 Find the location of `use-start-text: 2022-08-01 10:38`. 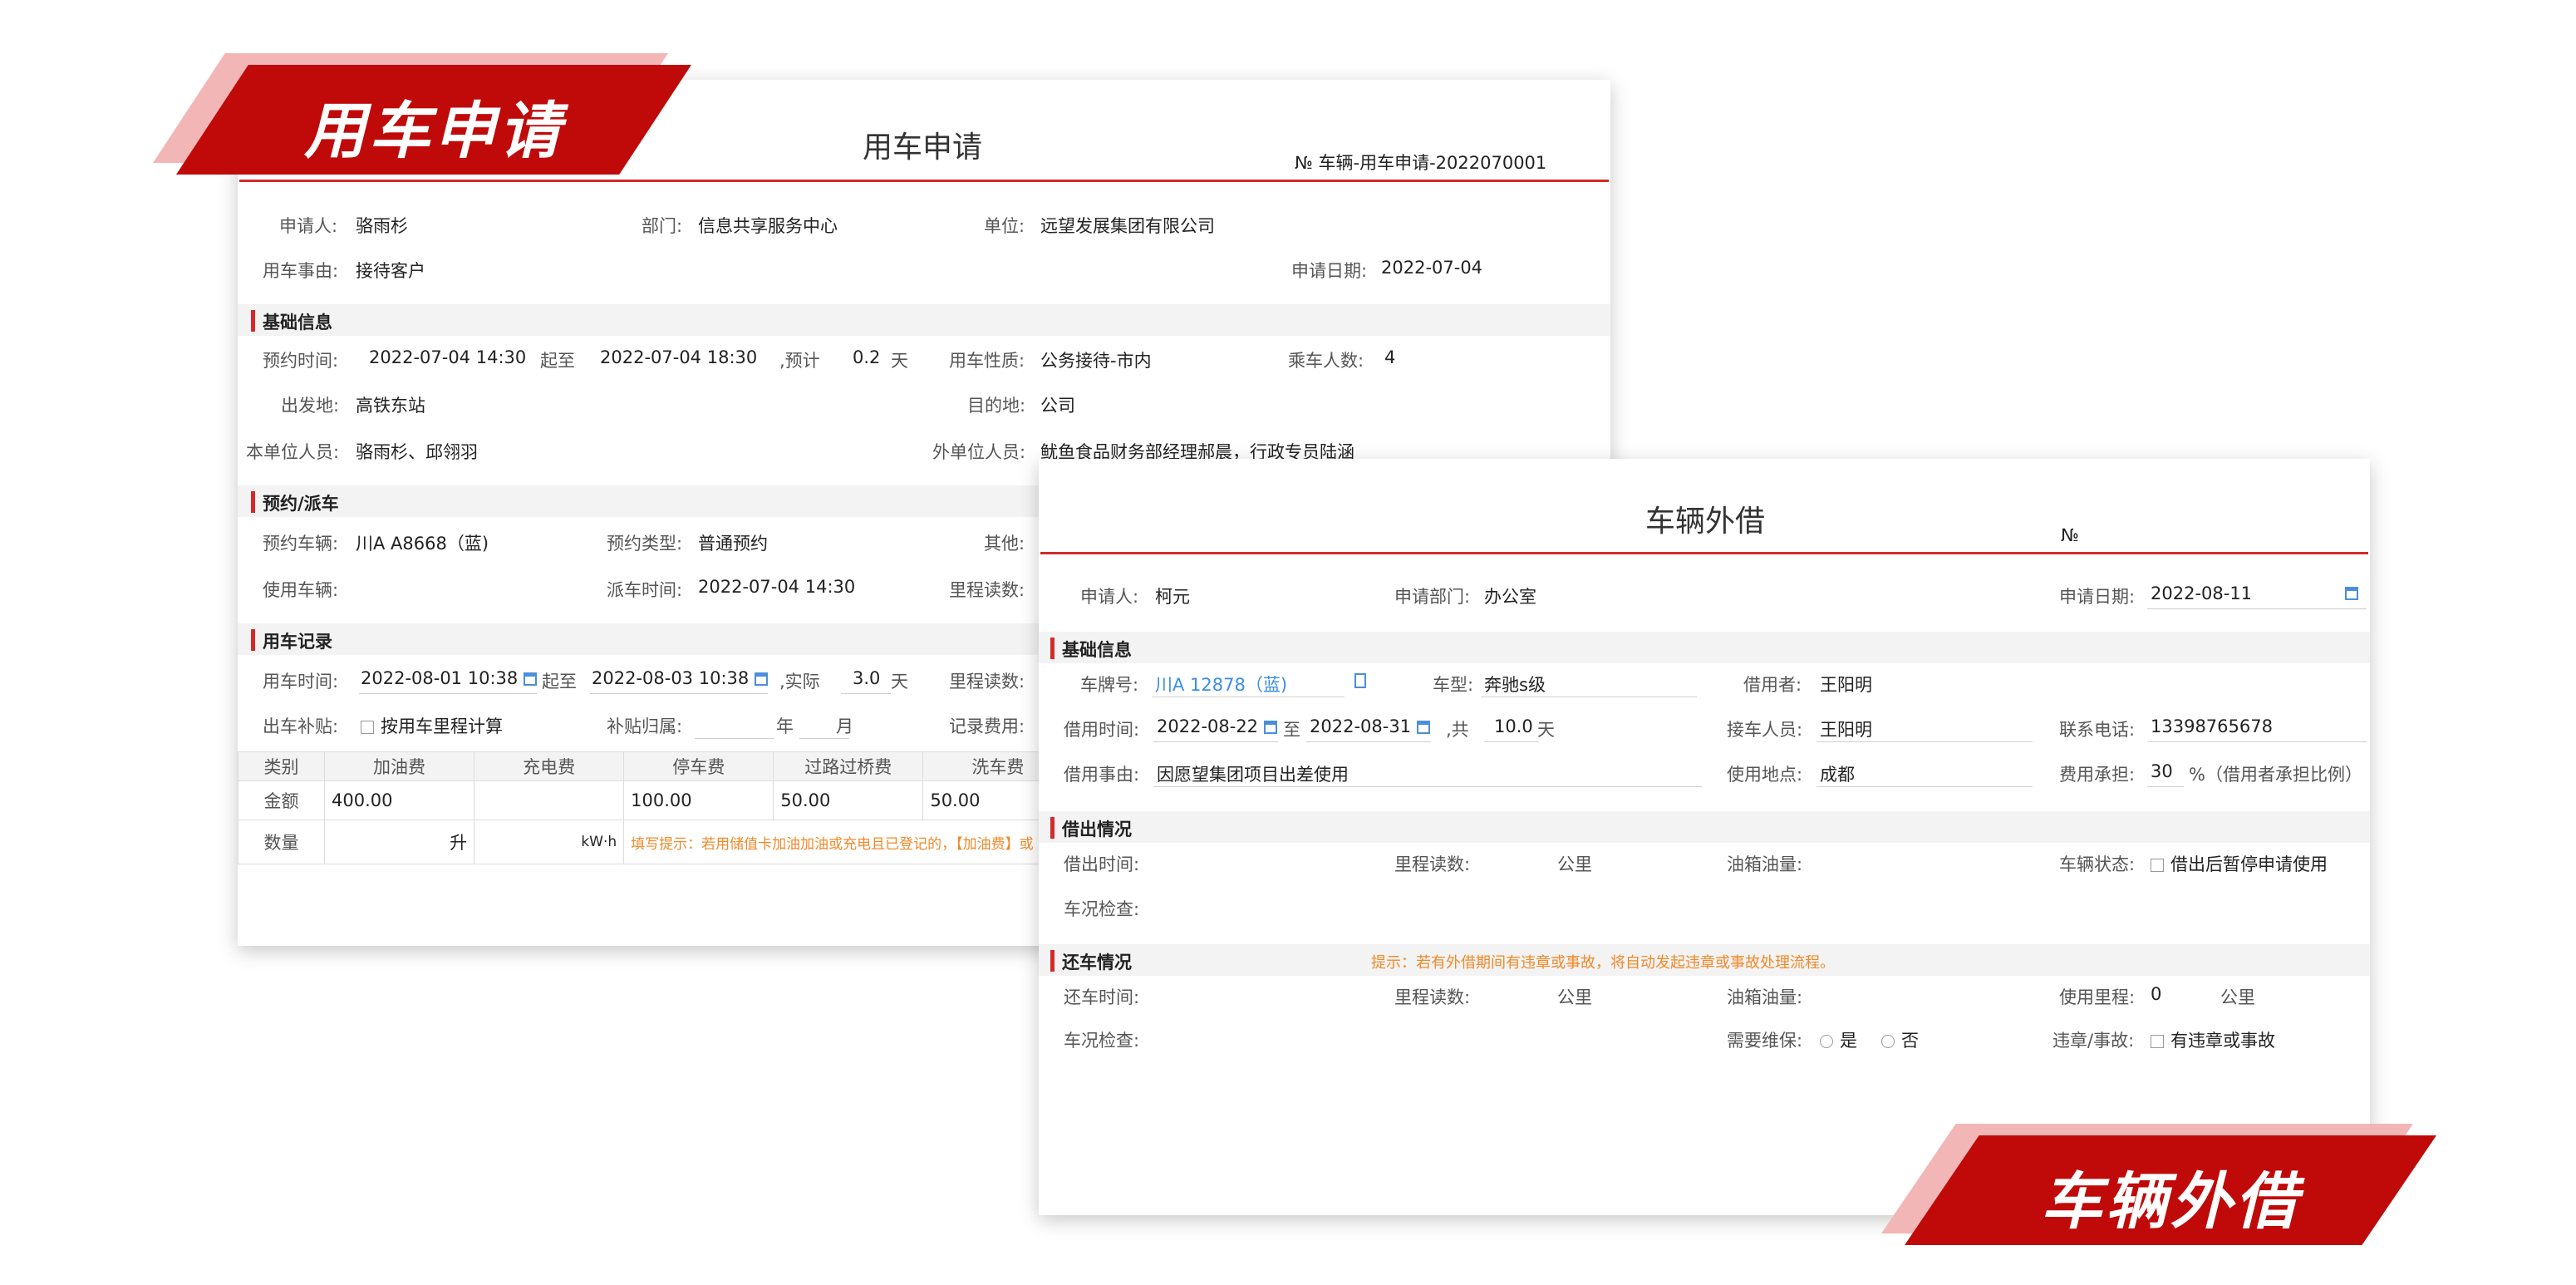

use-start-text: 2022-08-01 10:38 is located at coordinates (440, 678).